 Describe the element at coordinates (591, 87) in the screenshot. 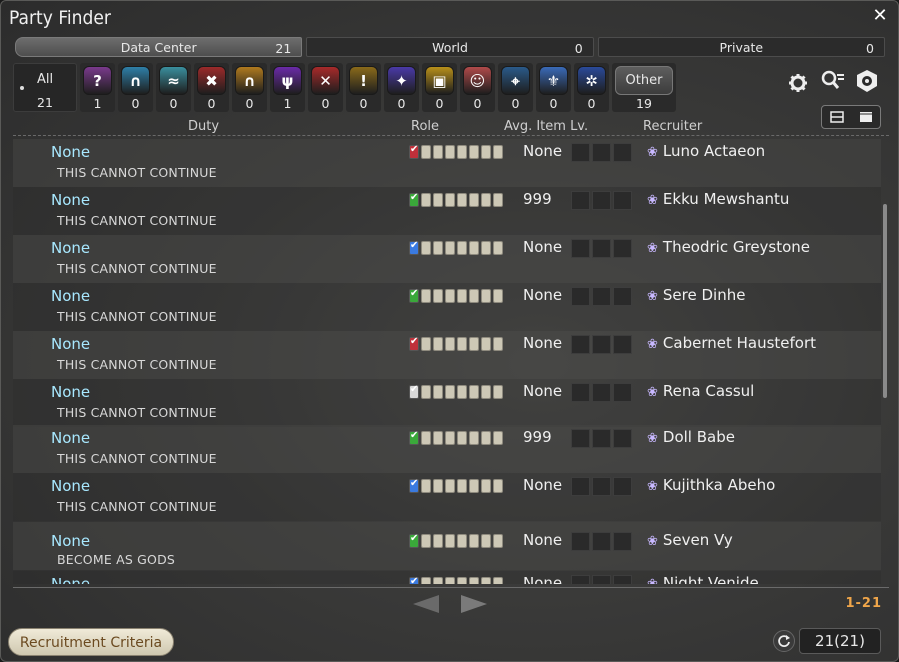

I see `filter-category-button: ✲ 0` at that location.